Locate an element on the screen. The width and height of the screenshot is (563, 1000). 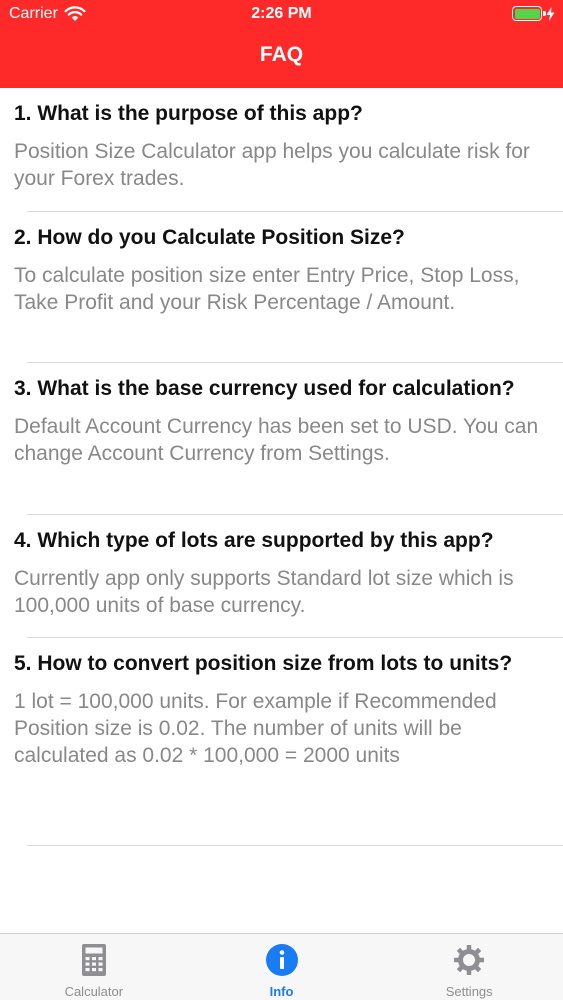
tab-label: Calculator is located at coordinates (94, 991).